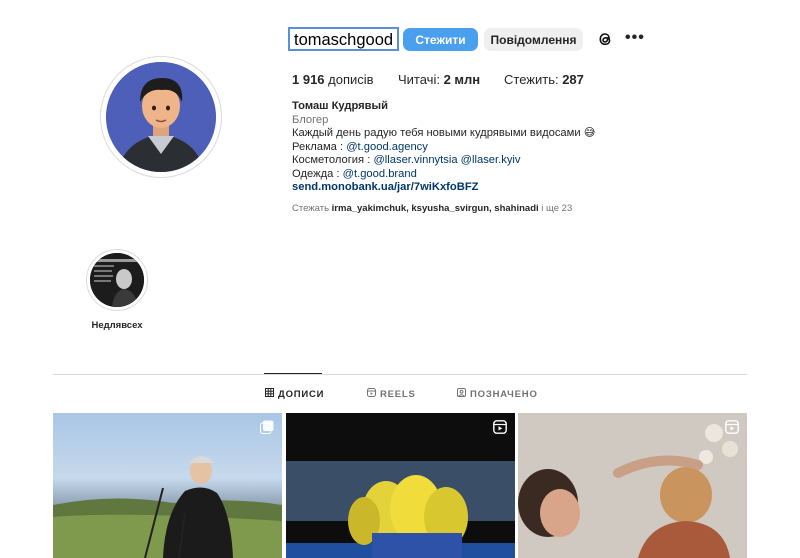  I want to click on highlight-cover, so click(117, 280).